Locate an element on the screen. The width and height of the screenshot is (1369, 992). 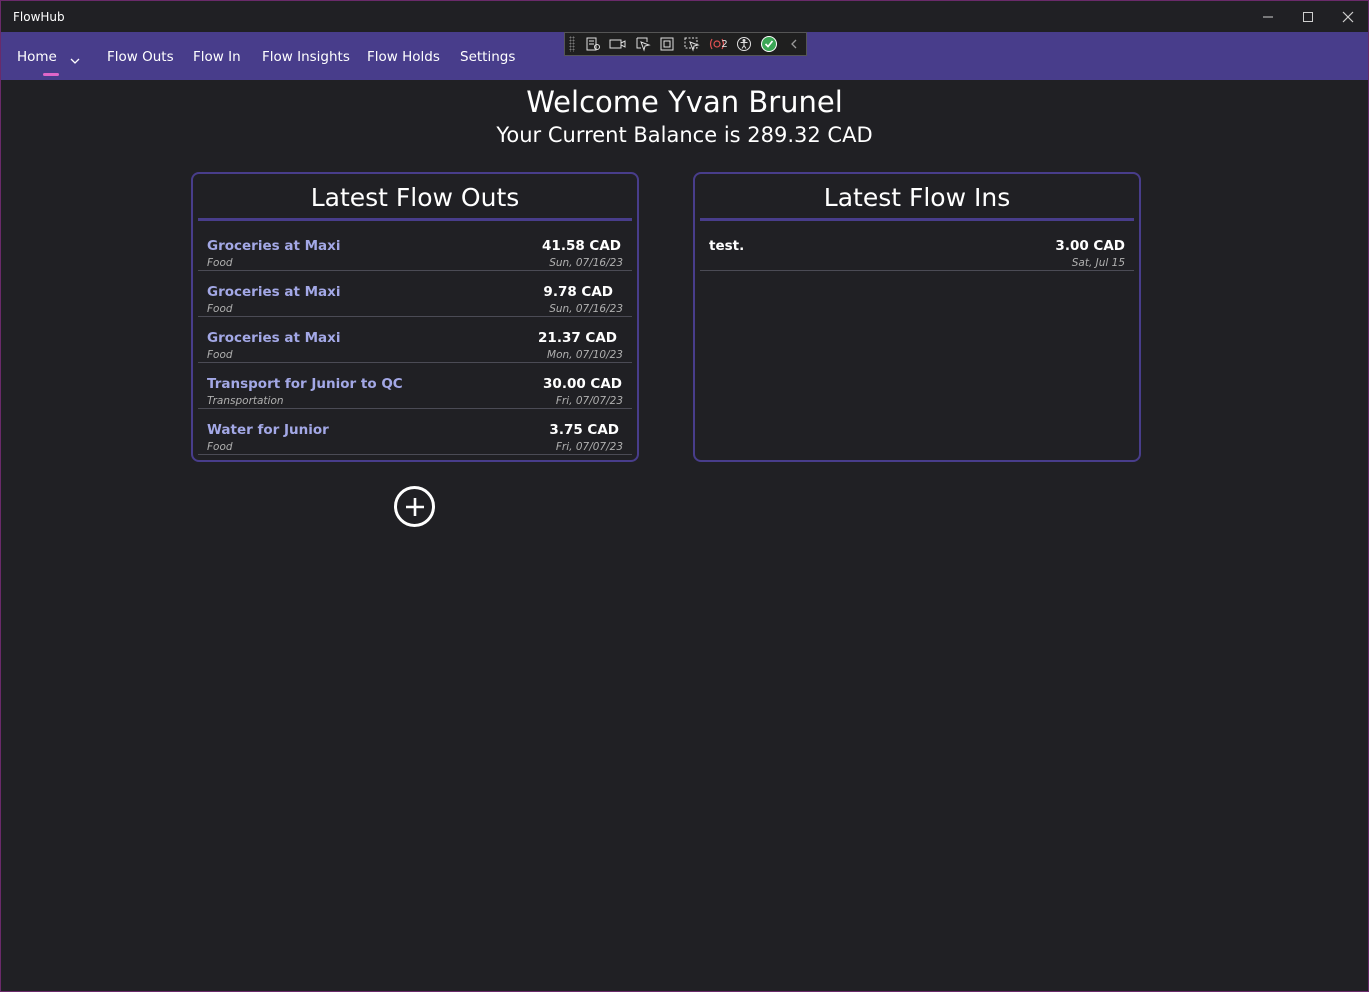
flow-category: Transportation is located at coordinates (245, 401).